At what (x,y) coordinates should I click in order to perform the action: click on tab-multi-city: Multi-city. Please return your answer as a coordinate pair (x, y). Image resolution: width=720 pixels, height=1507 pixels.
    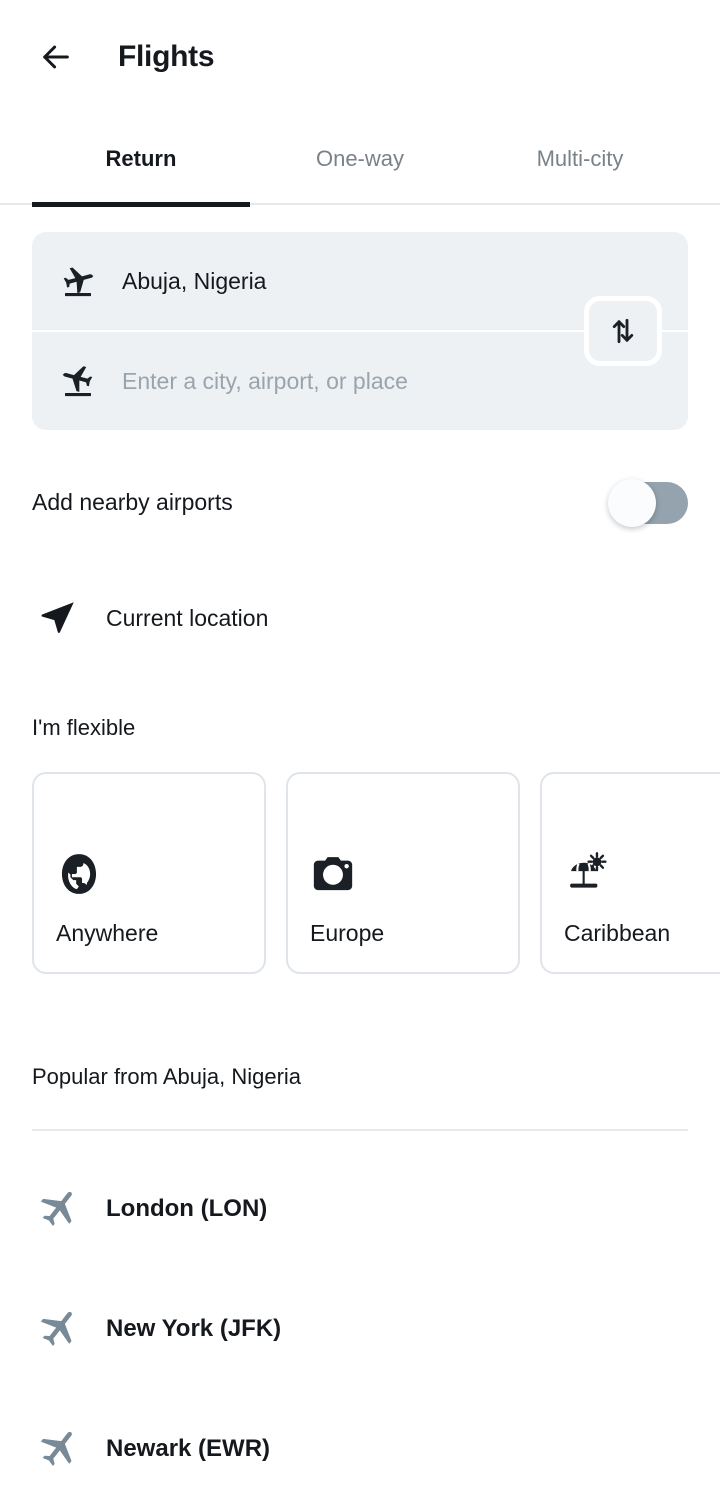
    Looking at the image, I should click on (580, 159).